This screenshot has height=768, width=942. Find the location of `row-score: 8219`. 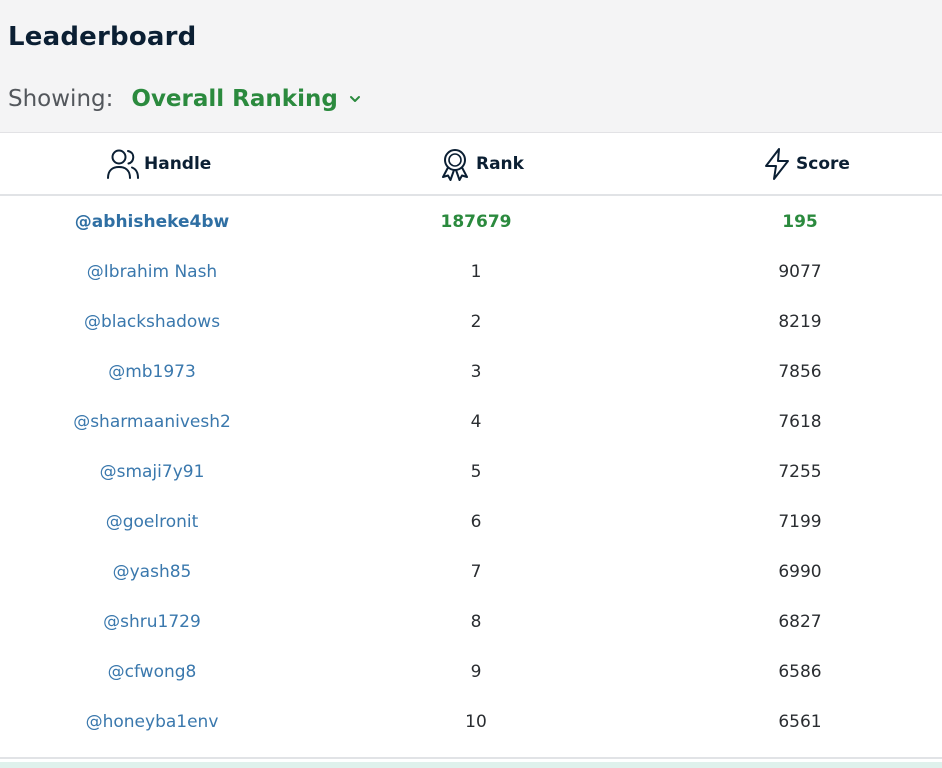

row-score: 8219 is located at coordinates (800, 322).